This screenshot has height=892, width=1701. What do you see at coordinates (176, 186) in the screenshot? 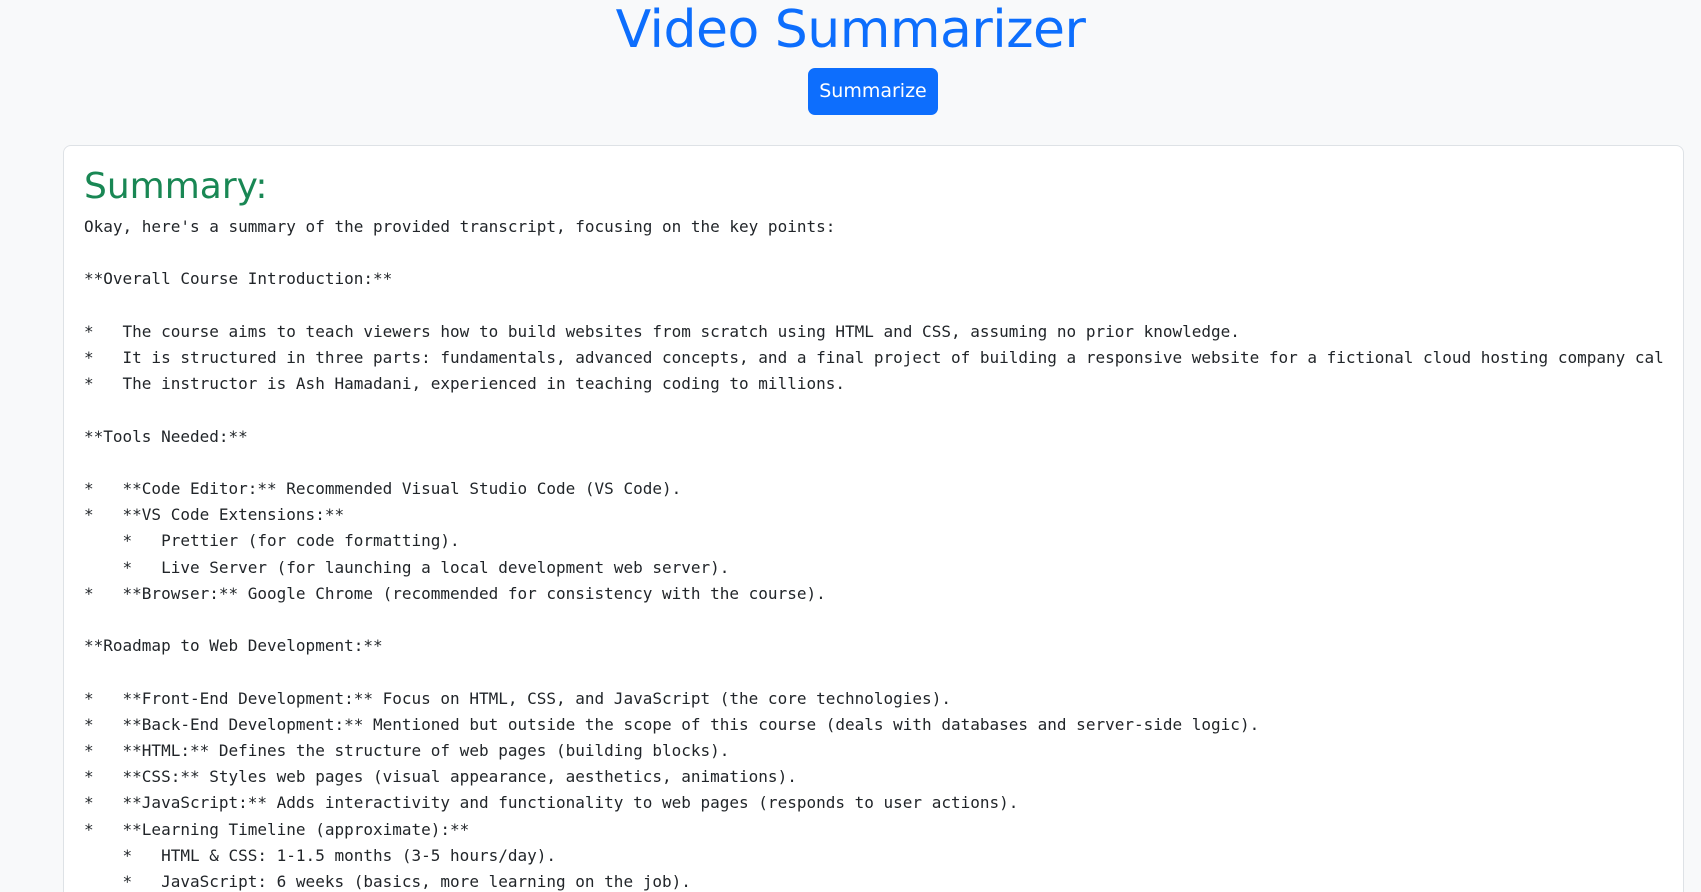
I see `summary-heading: Summary:` at bounding box center [176, 186].